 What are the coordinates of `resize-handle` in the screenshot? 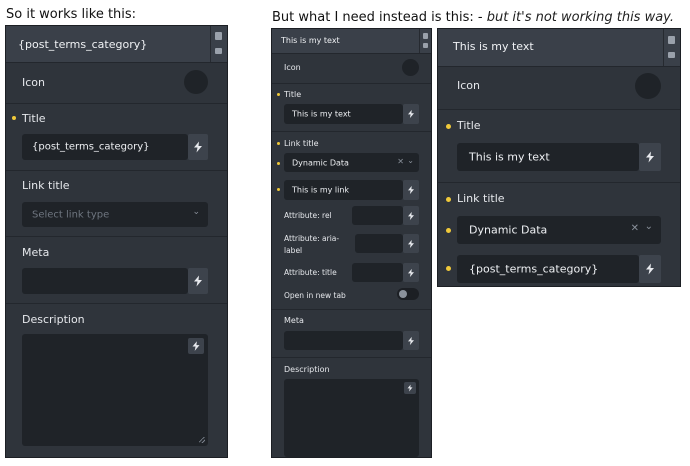 It's located at (202, 440).